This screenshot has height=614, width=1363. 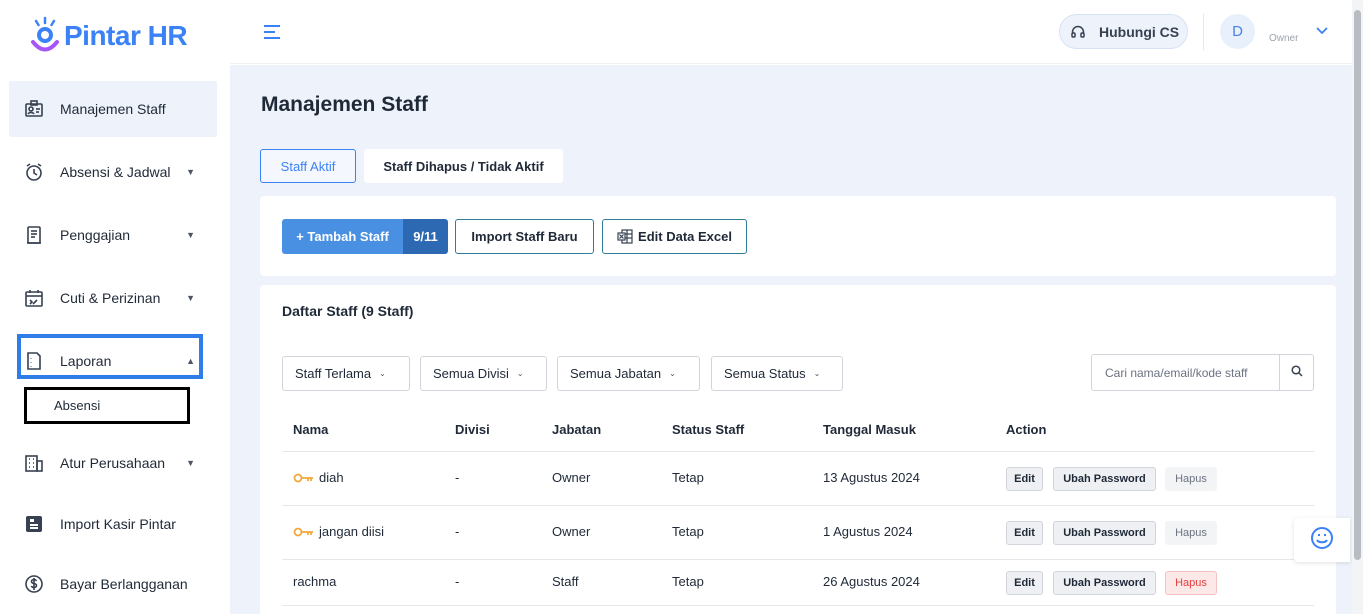 What do you see at coordinates (272, 34) in the screenshot?
I see `menu-toggle-icon` at bounding box center [272, 34].